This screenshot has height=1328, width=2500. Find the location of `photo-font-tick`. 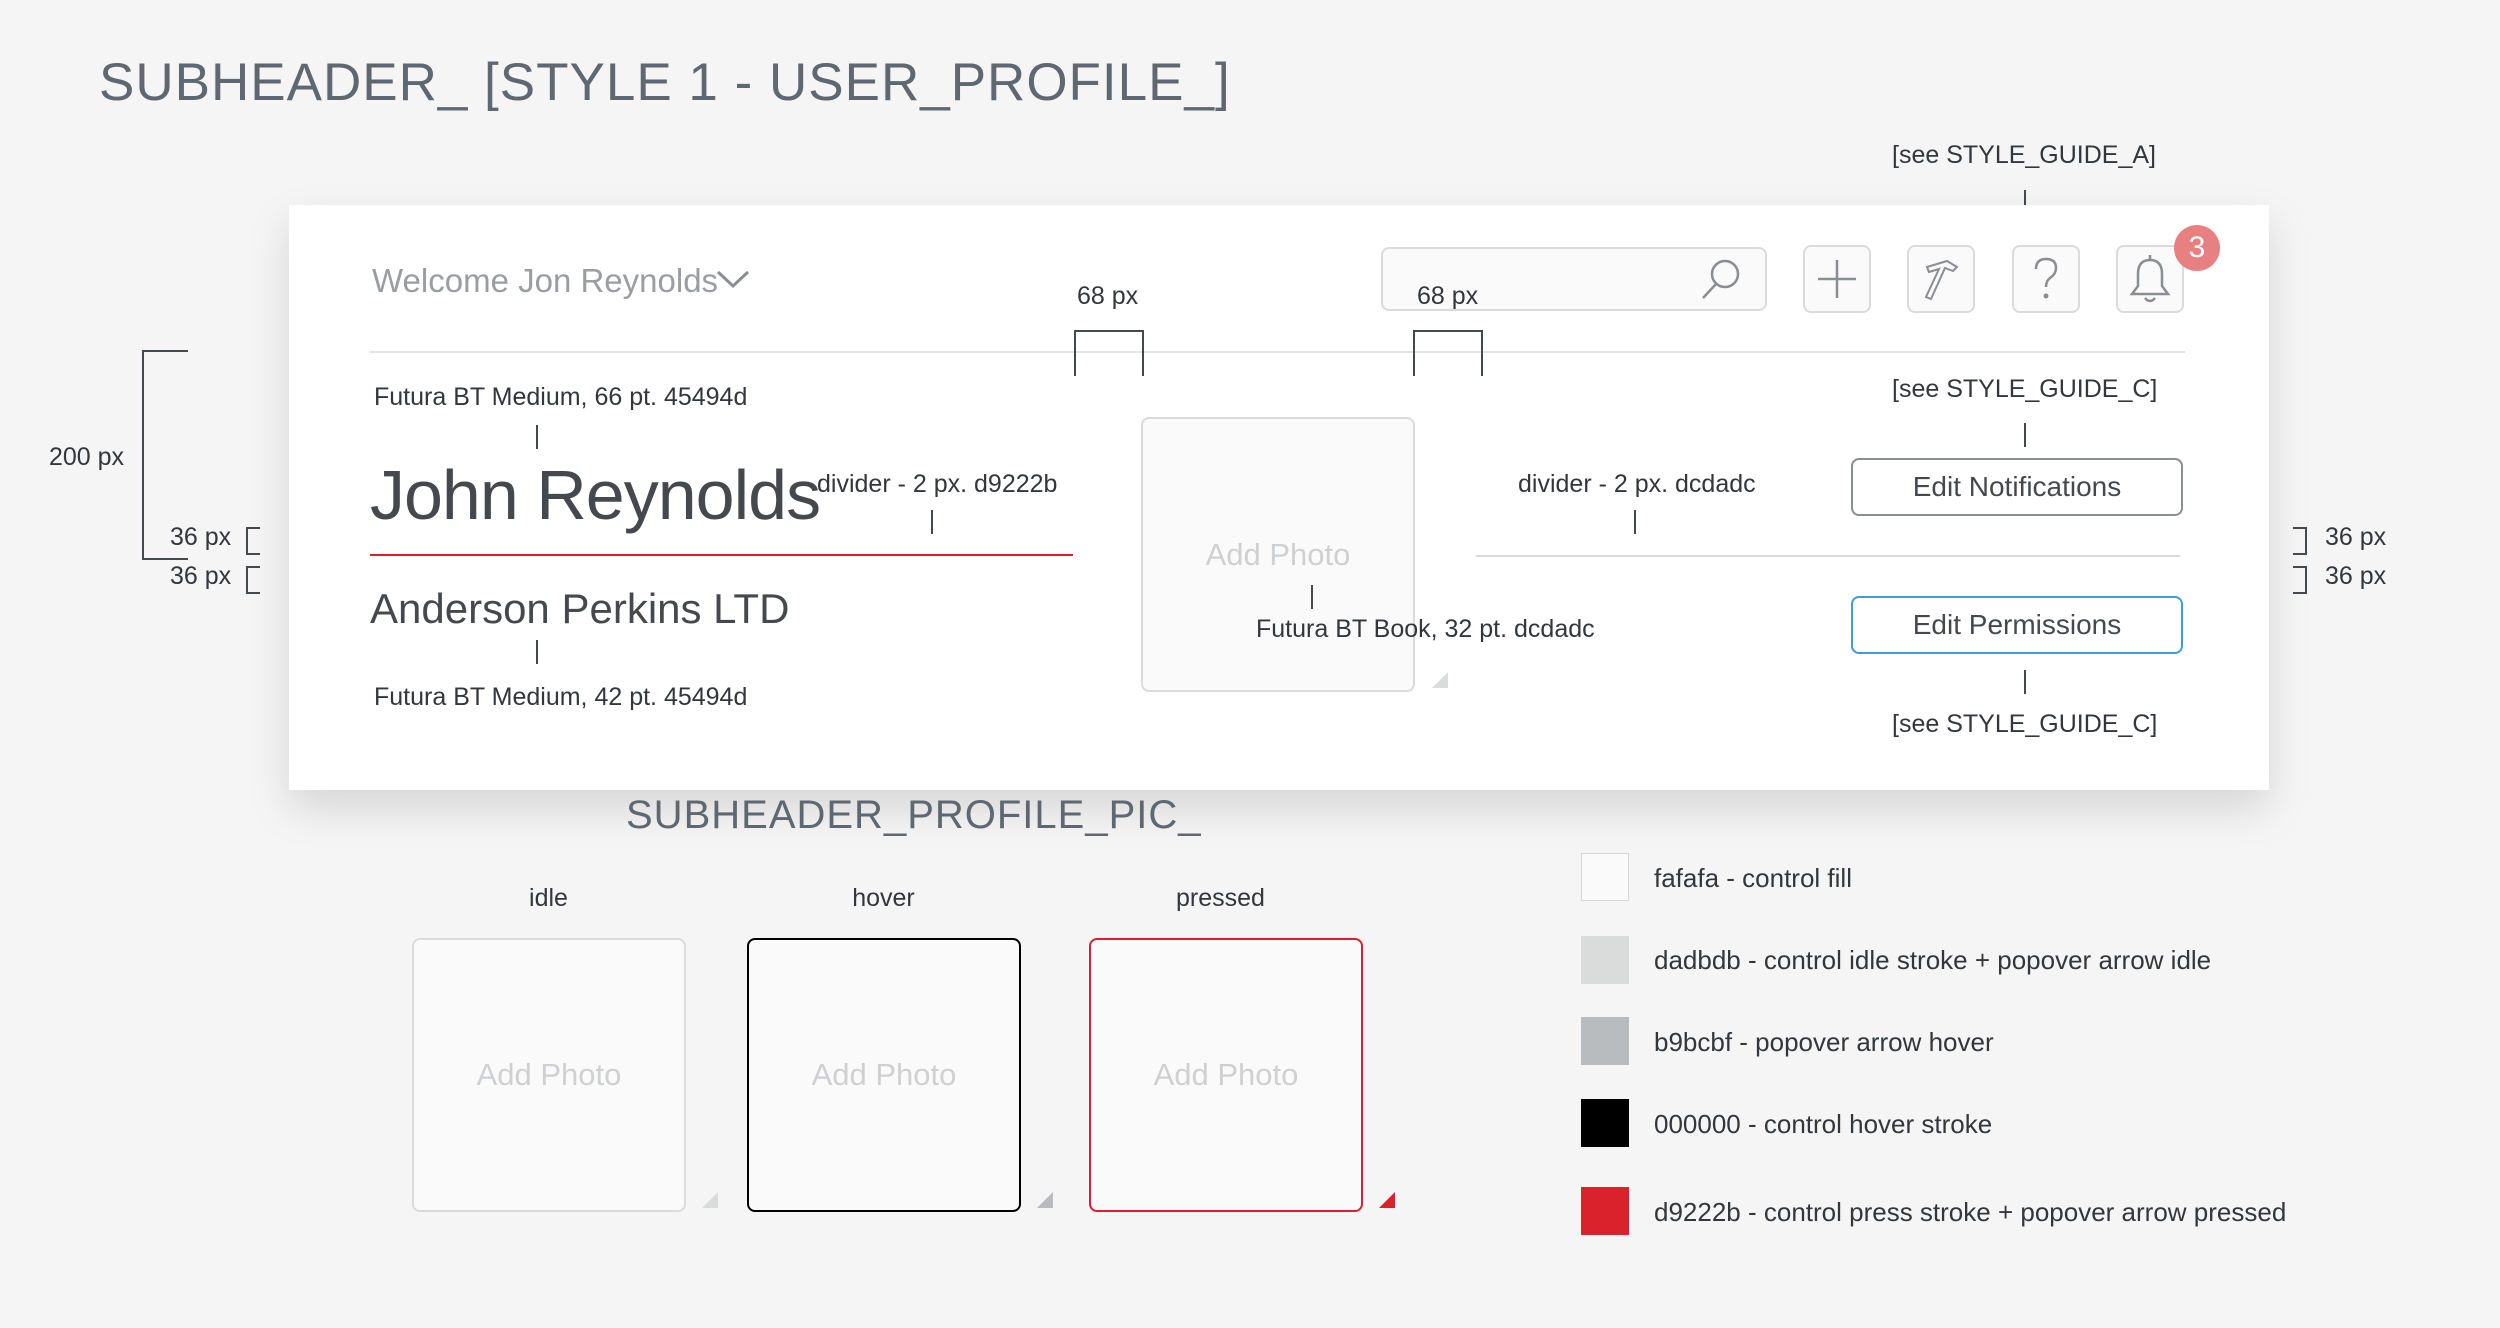

photo-font-tick is located at coordinates (1312, 597).